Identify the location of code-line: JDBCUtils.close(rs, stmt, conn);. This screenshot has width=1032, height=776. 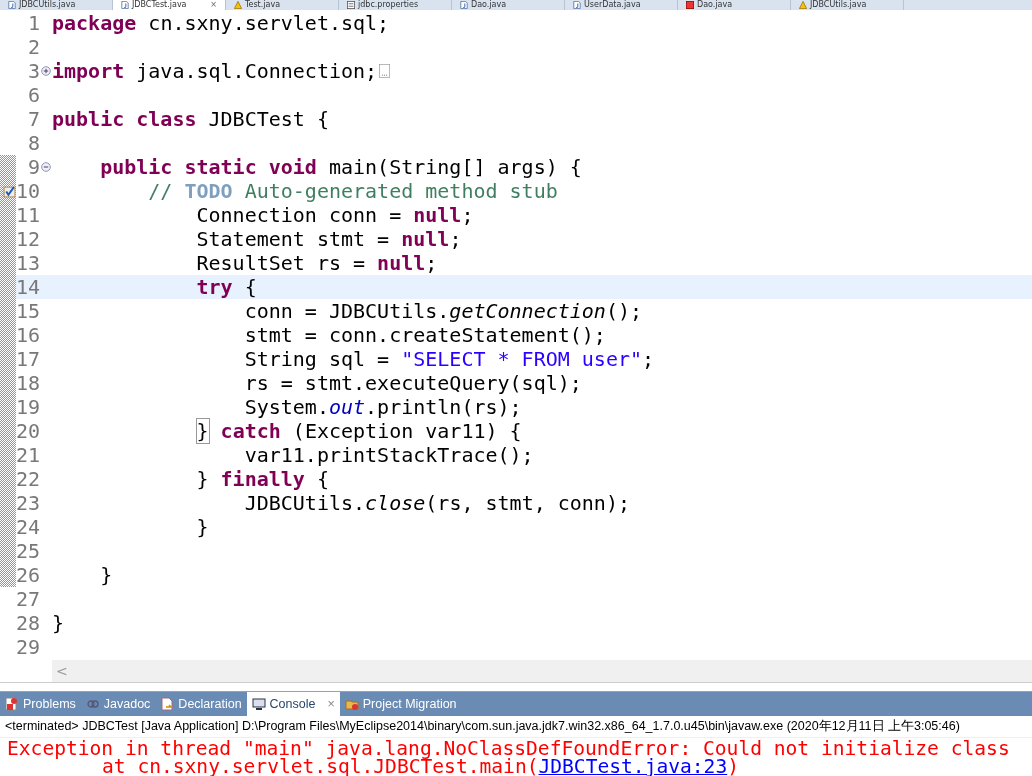
(436, 502).